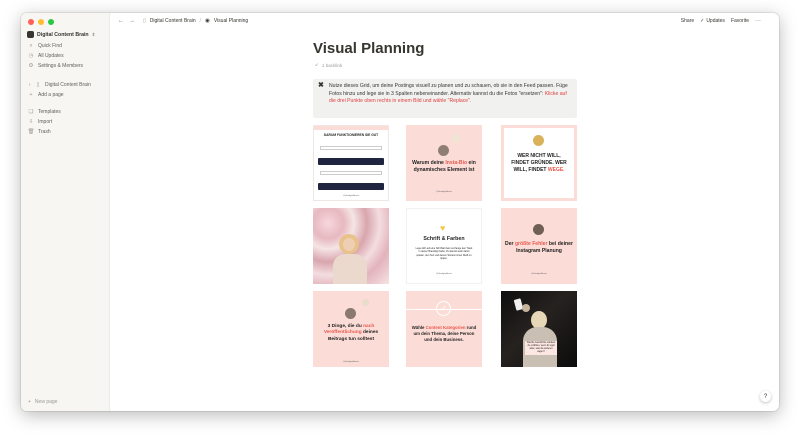 This screenshot has height=439, width=800. What do you see at coordinates (51, 95) in the screenshot?
I see `sidebar-item-label: Add a page` at bounding box center [51, 95].